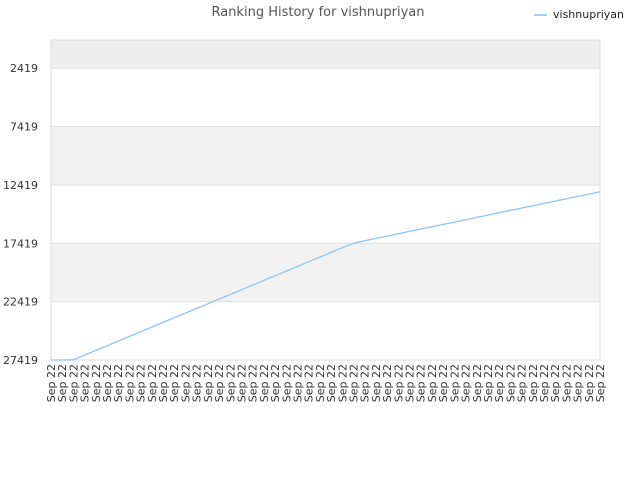 This screenshot has height=480, width=640. What do you see at coordinates (600, 383) in the screenshot?
I see `x-tick-label: Sep 22` at bounding box center [600, 383].